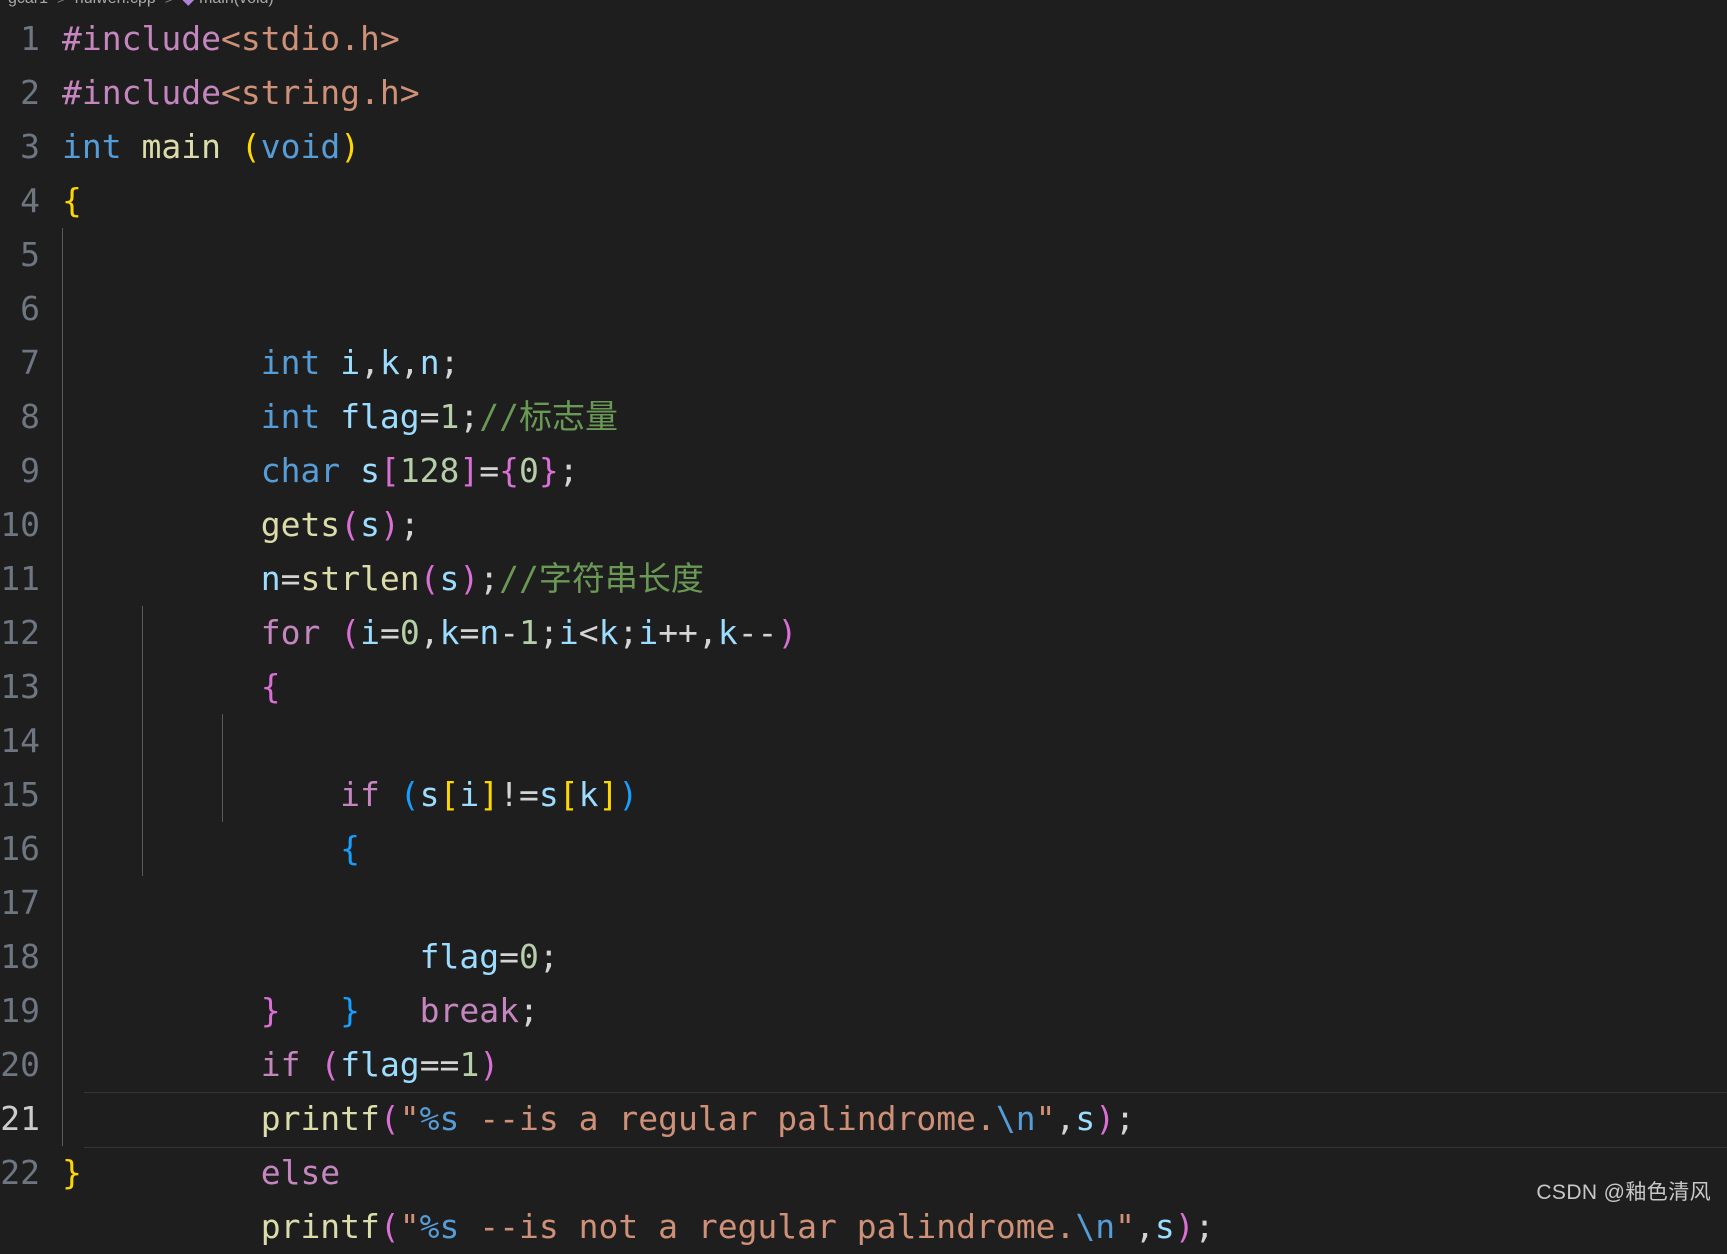 The width and height of the screenshot is (1727, 1254). What do you see at coordinates (31, 93) in the screenshot?
I see `line-number: 2` at bounding box center [31, 93].